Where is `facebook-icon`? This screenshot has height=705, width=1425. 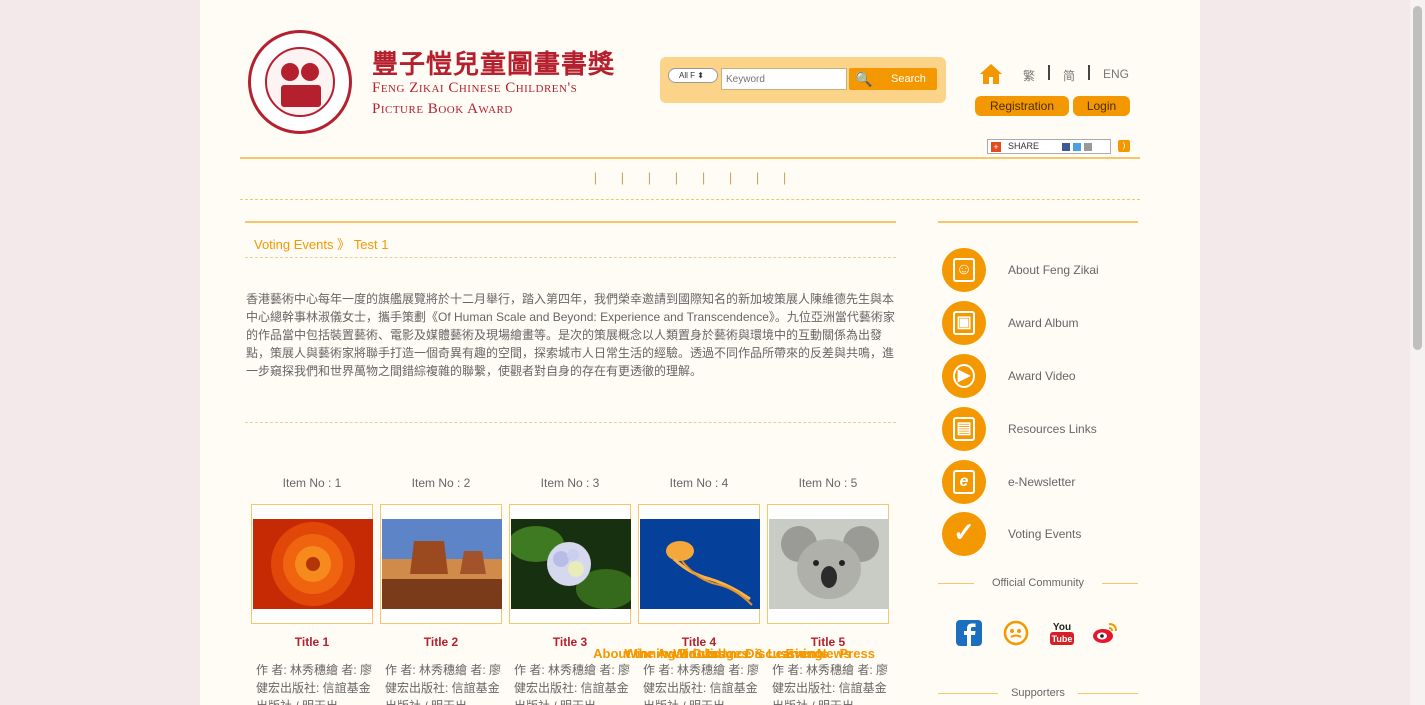
facebook-icon is located at coordinates (969, 633).